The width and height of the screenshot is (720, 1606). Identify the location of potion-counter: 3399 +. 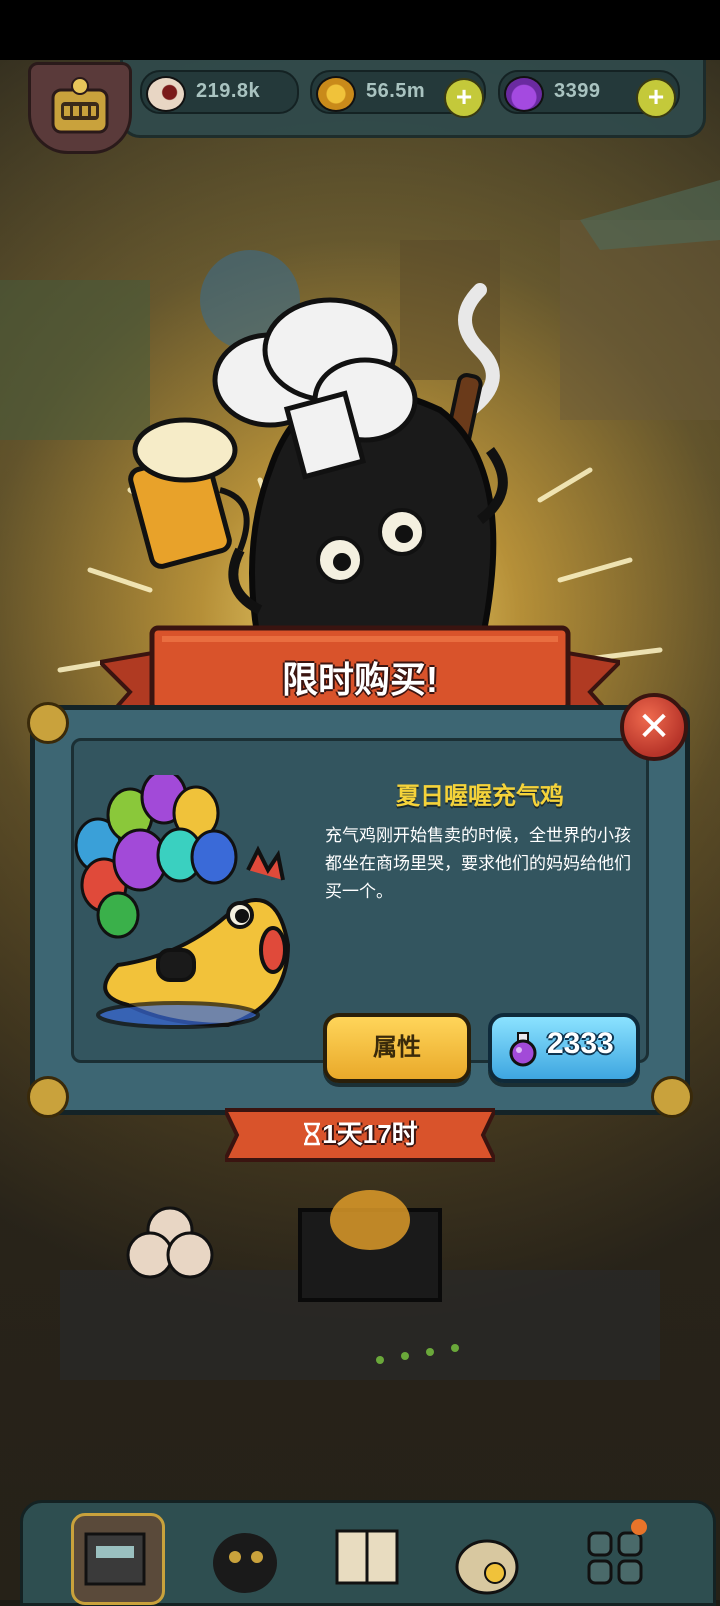
(589, 94).